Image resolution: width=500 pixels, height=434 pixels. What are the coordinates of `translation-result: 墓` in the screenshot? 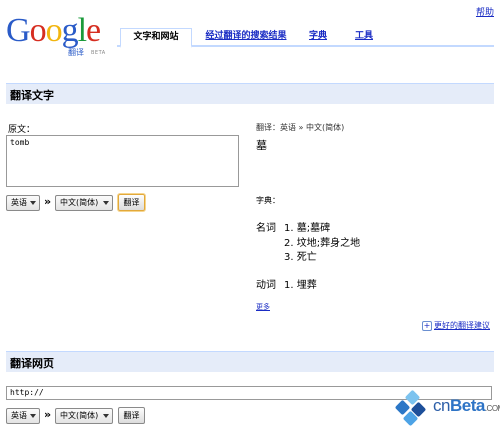 It's located at (261, 145).